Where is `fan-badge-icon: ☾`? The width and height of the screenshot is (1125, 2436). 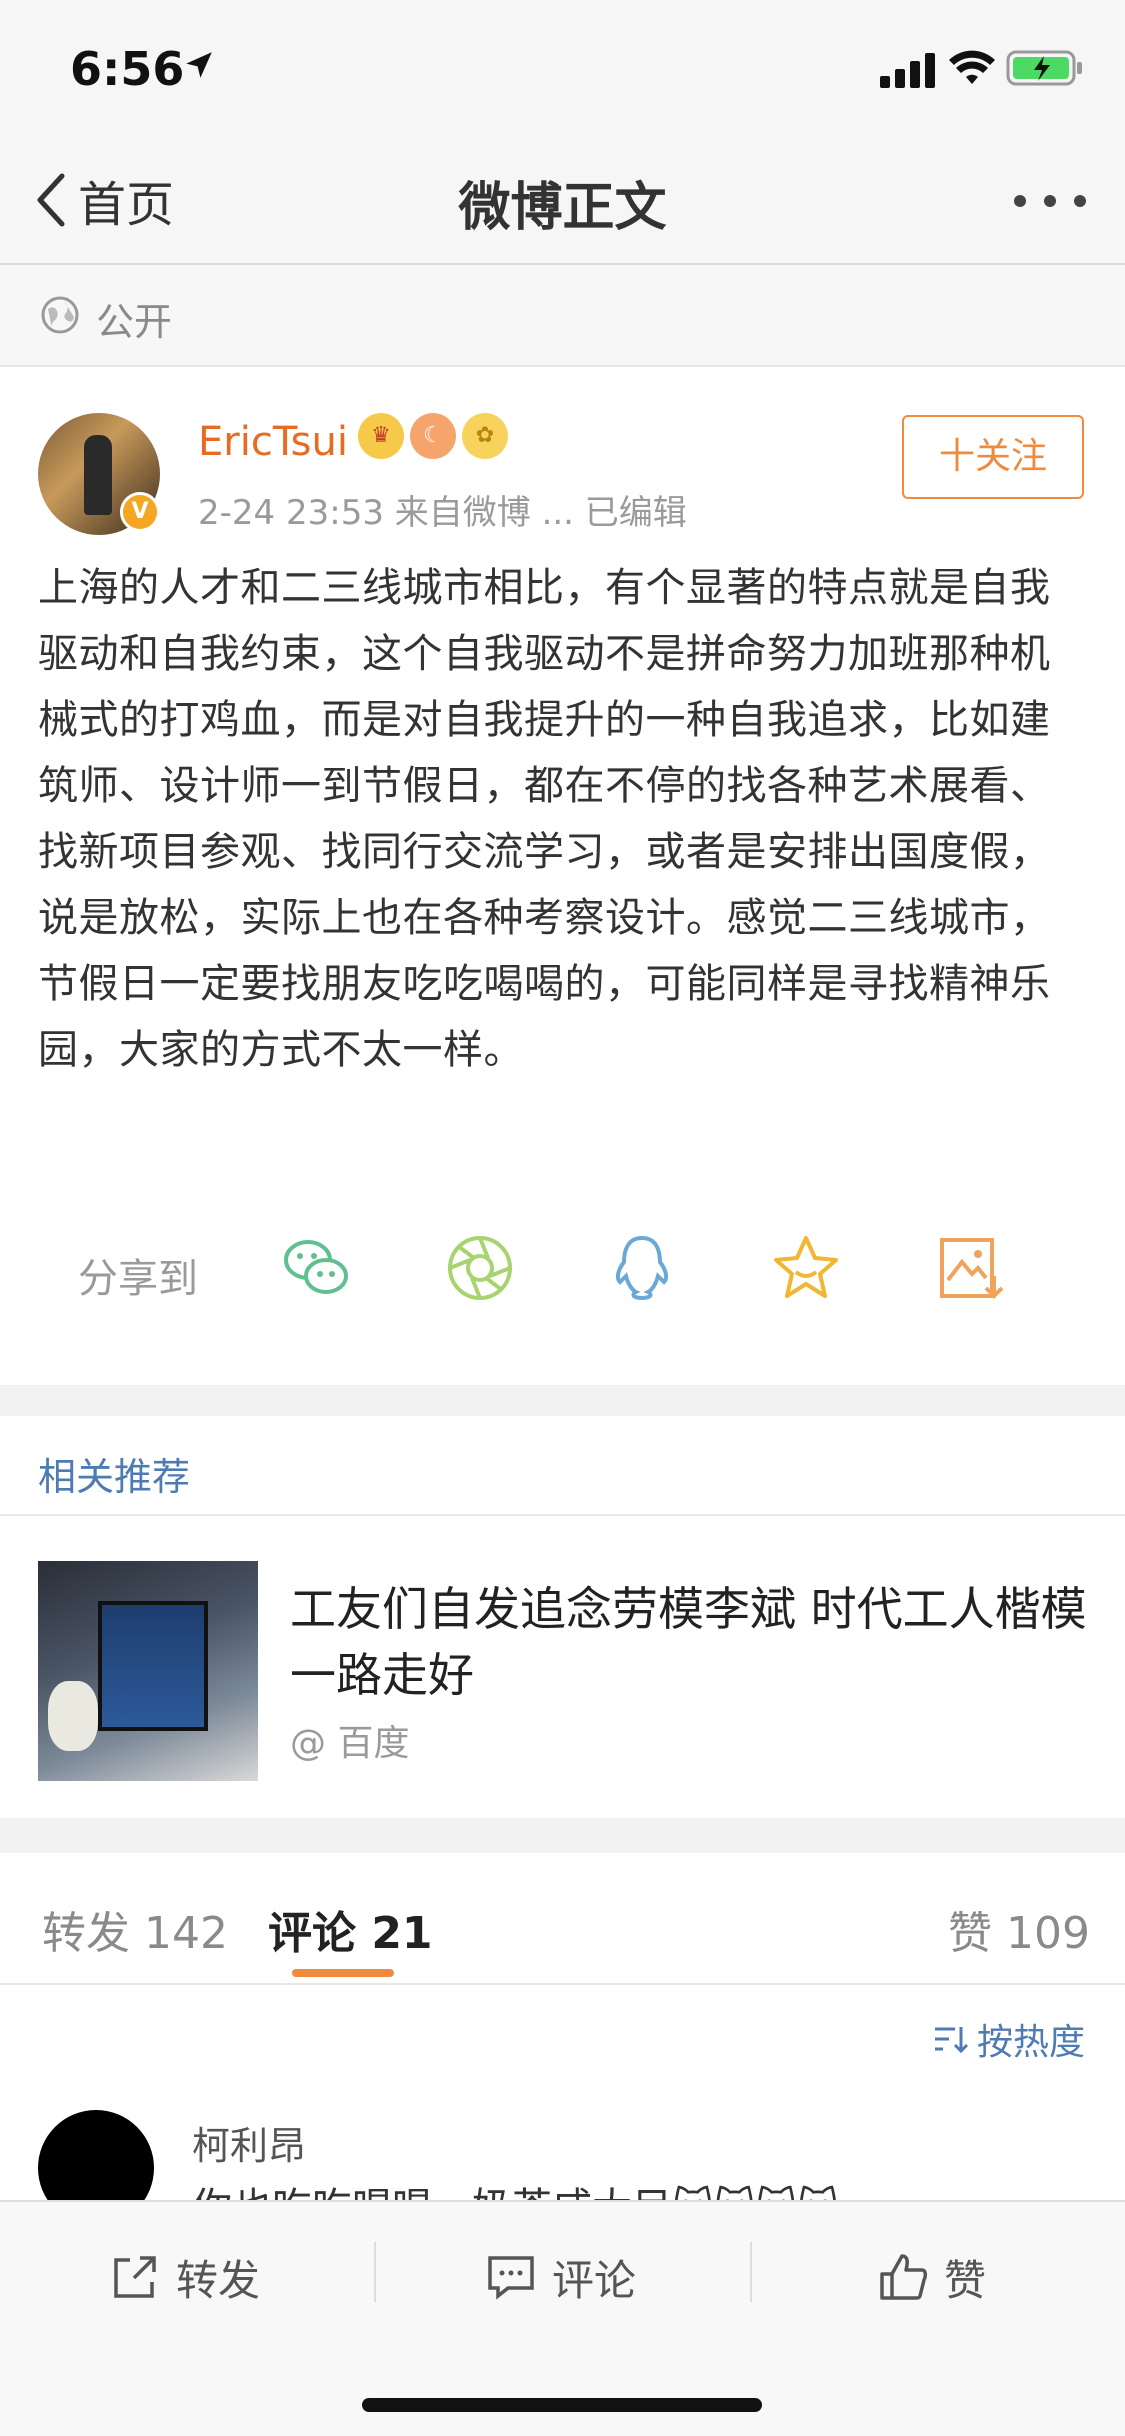
fan-badge-icon: ☾ is located at coordinates (433, 436).